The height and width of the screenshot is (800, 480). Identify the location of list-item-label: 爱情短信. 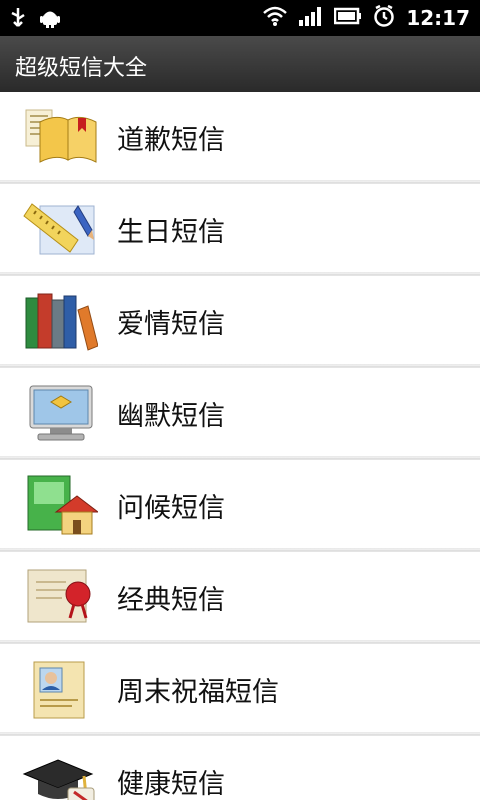
(171, 324).